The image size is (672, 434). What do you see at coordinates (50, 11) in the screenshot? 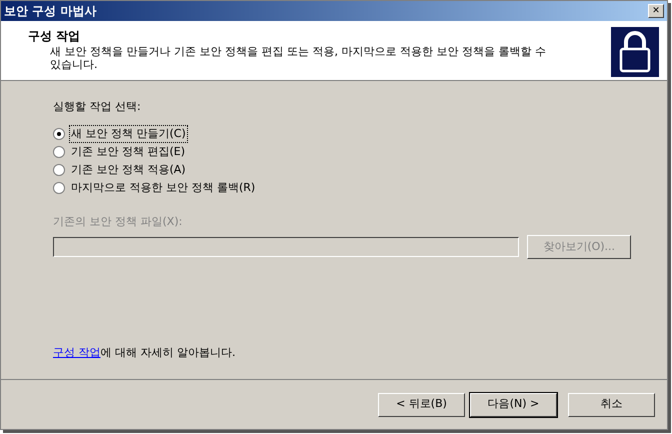
I see `window-title: 보안 구성 마법사` at bounding box center [50, 11].